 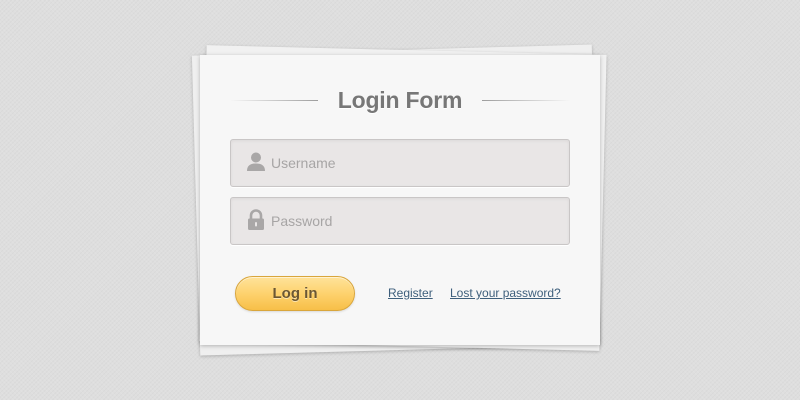 I want to click on username-field, so click(x=400, y=163).